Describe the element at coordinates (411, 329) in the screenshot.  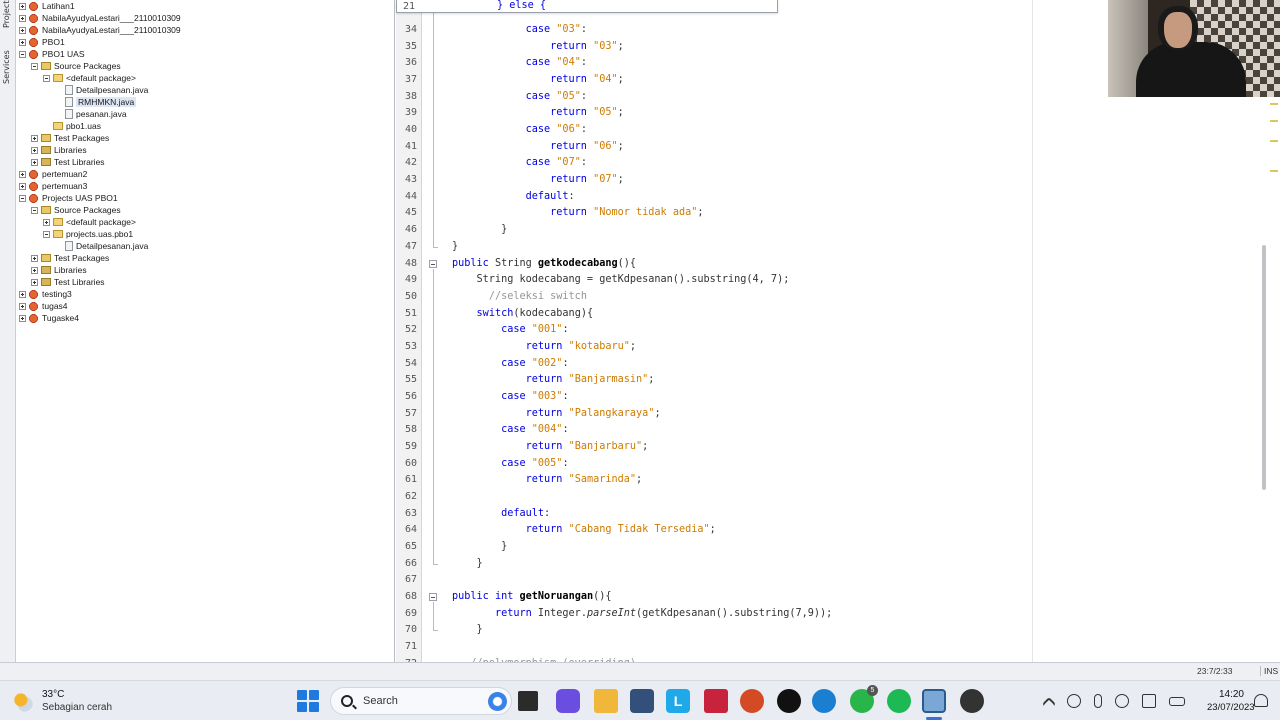
I see `line-number: 52` at that location.